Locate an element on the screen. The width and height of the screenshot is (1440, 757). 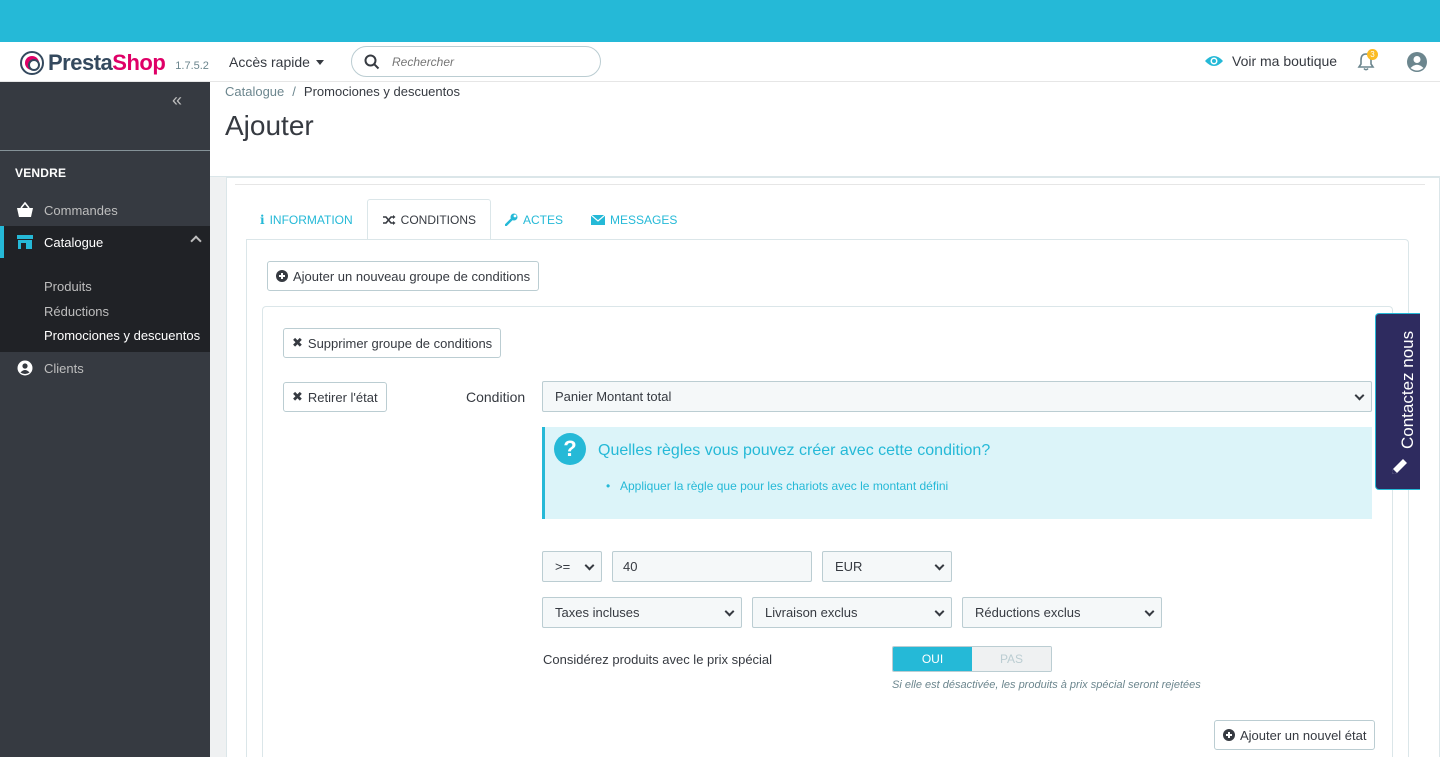
store-icon is located at coordinates (25, 242).